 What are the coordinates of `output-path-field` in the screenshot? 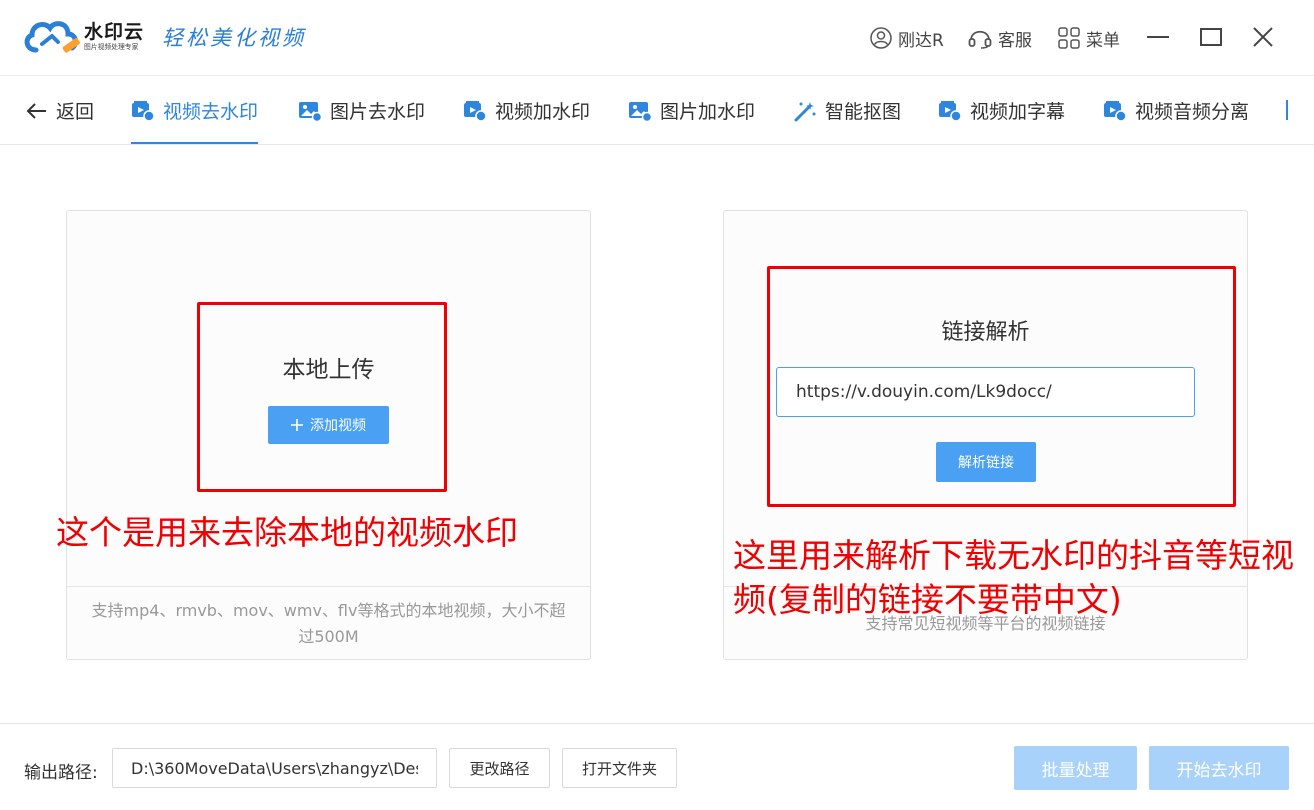 It's located at (274, 768).